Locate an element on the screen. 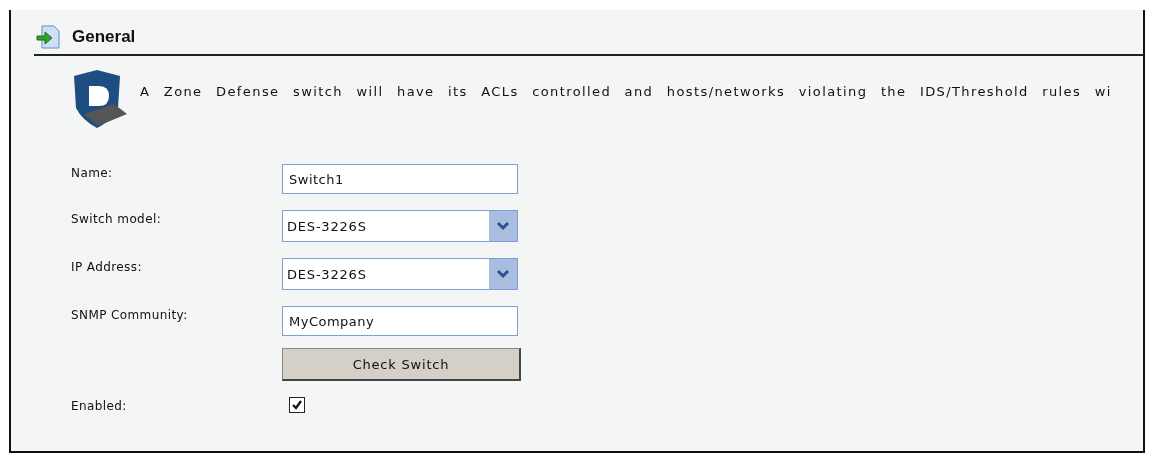  section-title: General is located at coordinates (104, 37).